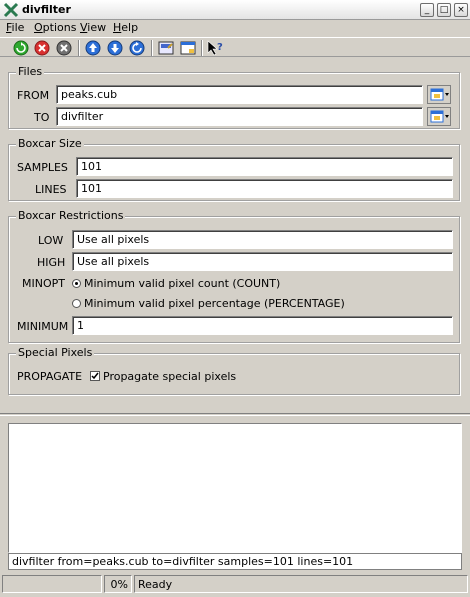  Describe the element at coordinates (33, 95) in the screenshot. I see `from-label: FROM` at that location.